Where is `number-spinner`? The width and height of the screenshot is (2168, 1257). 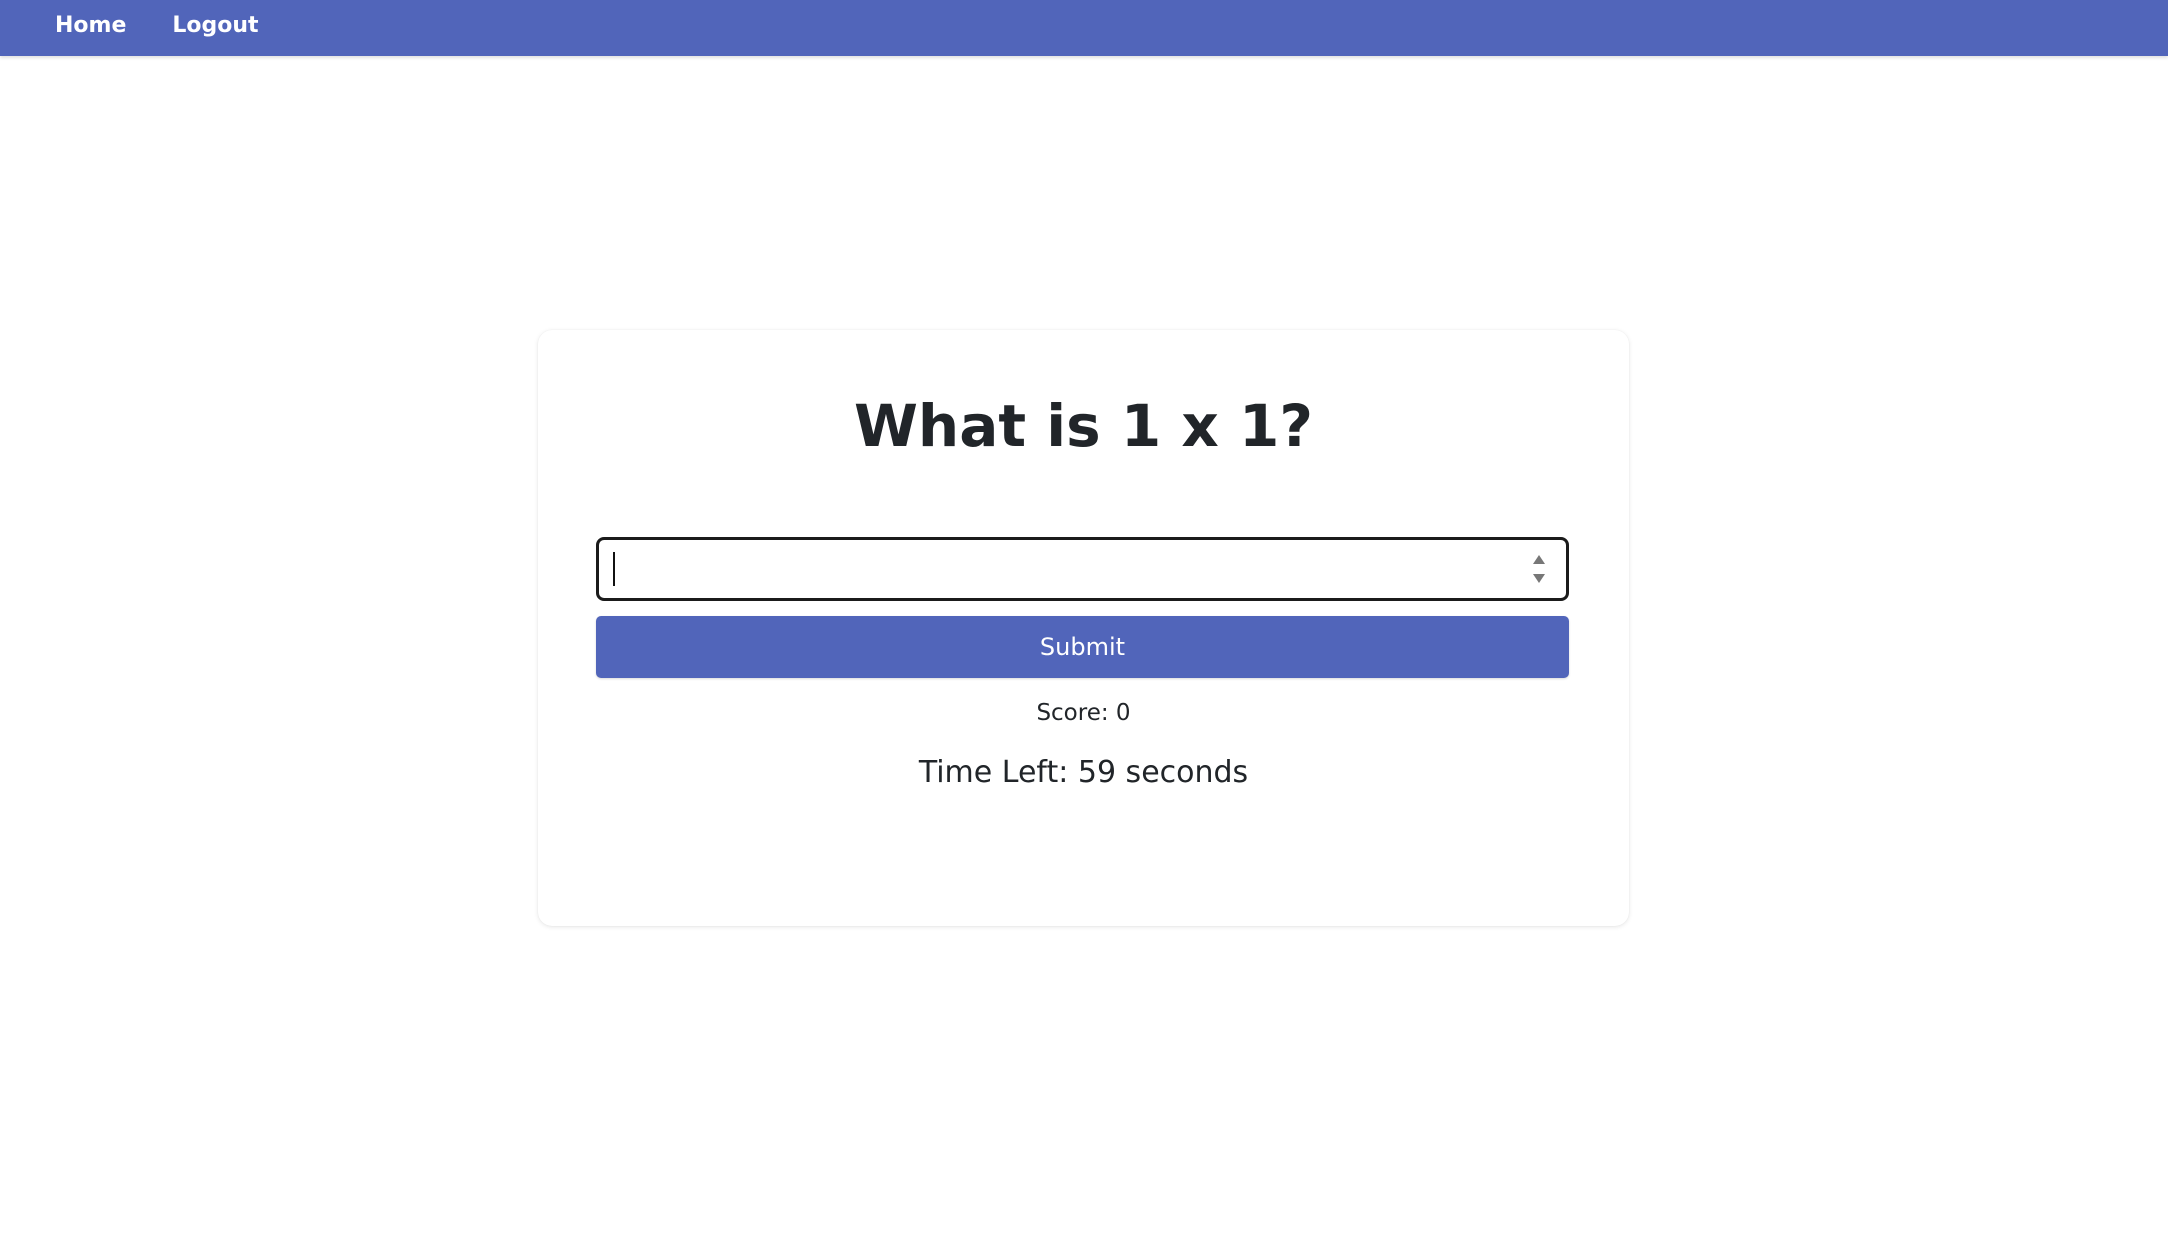
number-spinner is located at coordinates (1539, 569).